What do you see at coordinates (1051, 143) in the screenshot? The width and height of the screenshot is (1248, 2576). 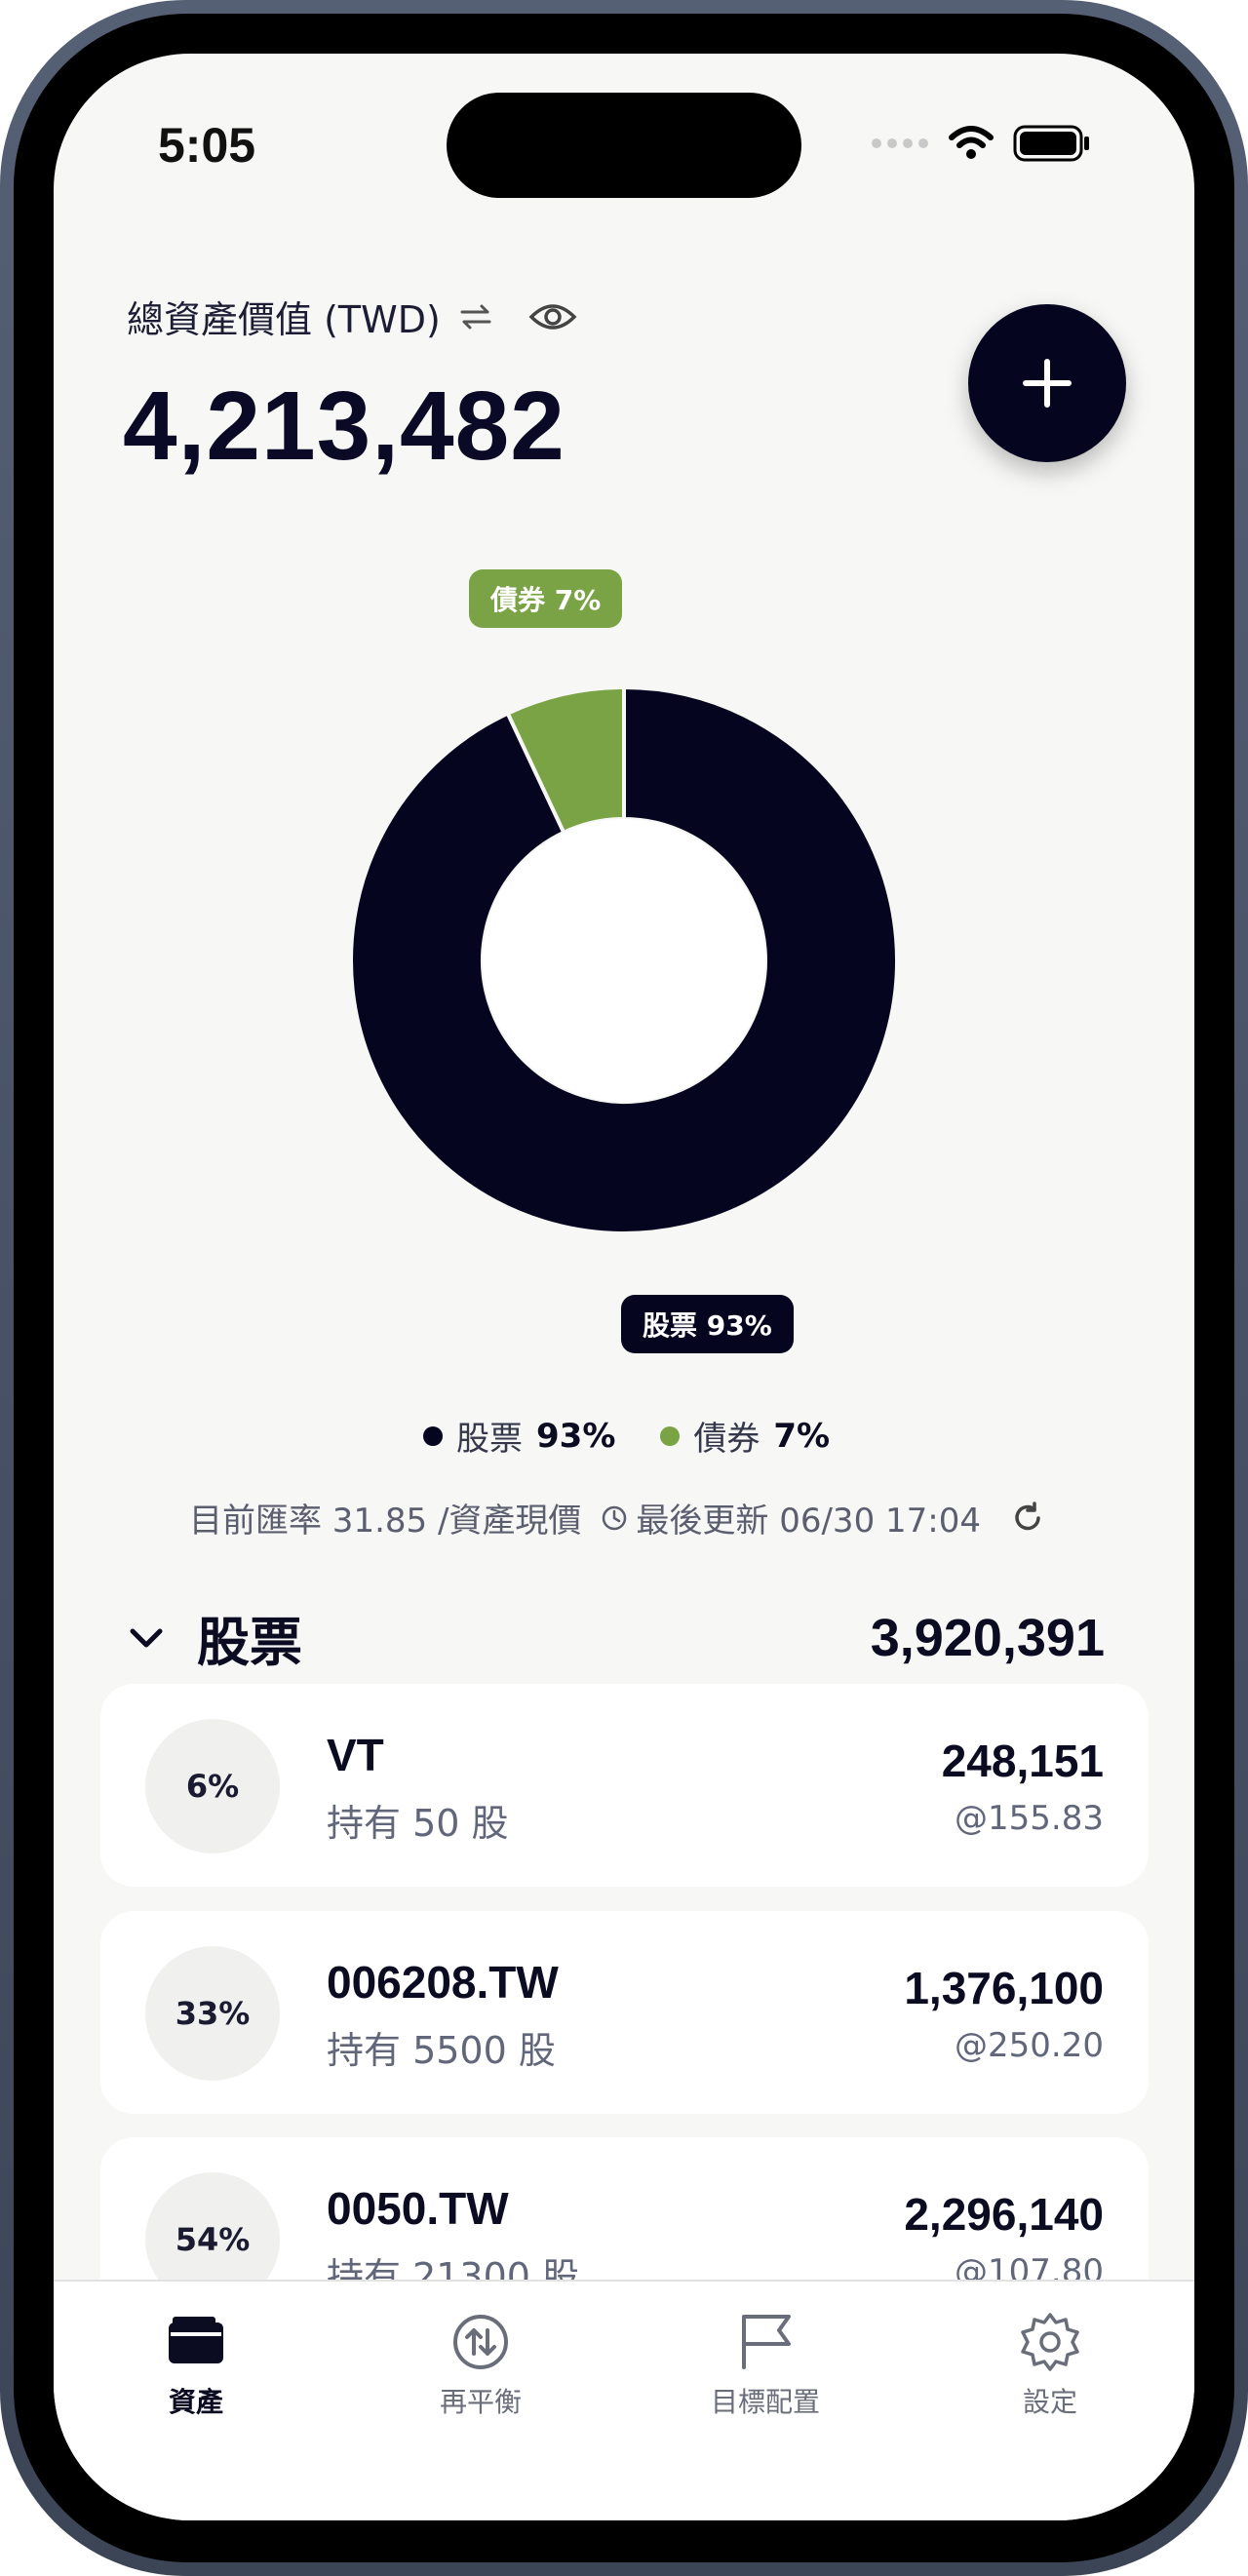 I see `battery-icon` at bounding box center [1051, 143].